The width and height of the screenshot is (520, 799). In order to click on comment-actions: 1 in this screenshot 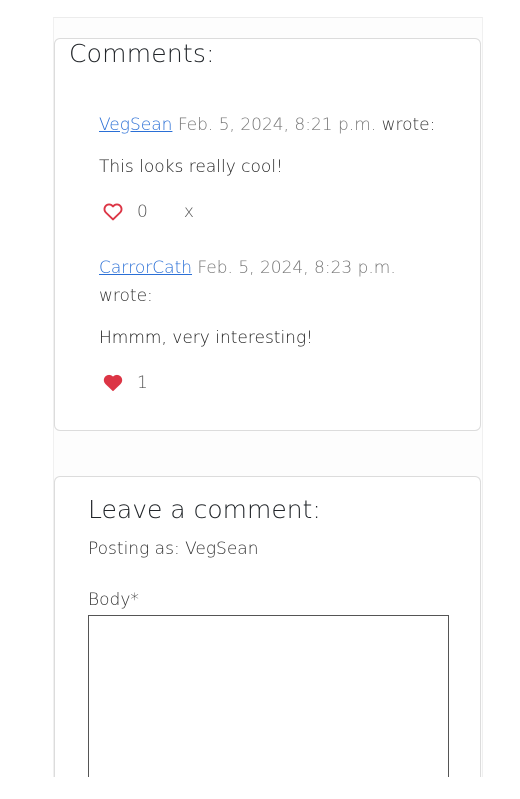, I will do `click(274, 383)`.